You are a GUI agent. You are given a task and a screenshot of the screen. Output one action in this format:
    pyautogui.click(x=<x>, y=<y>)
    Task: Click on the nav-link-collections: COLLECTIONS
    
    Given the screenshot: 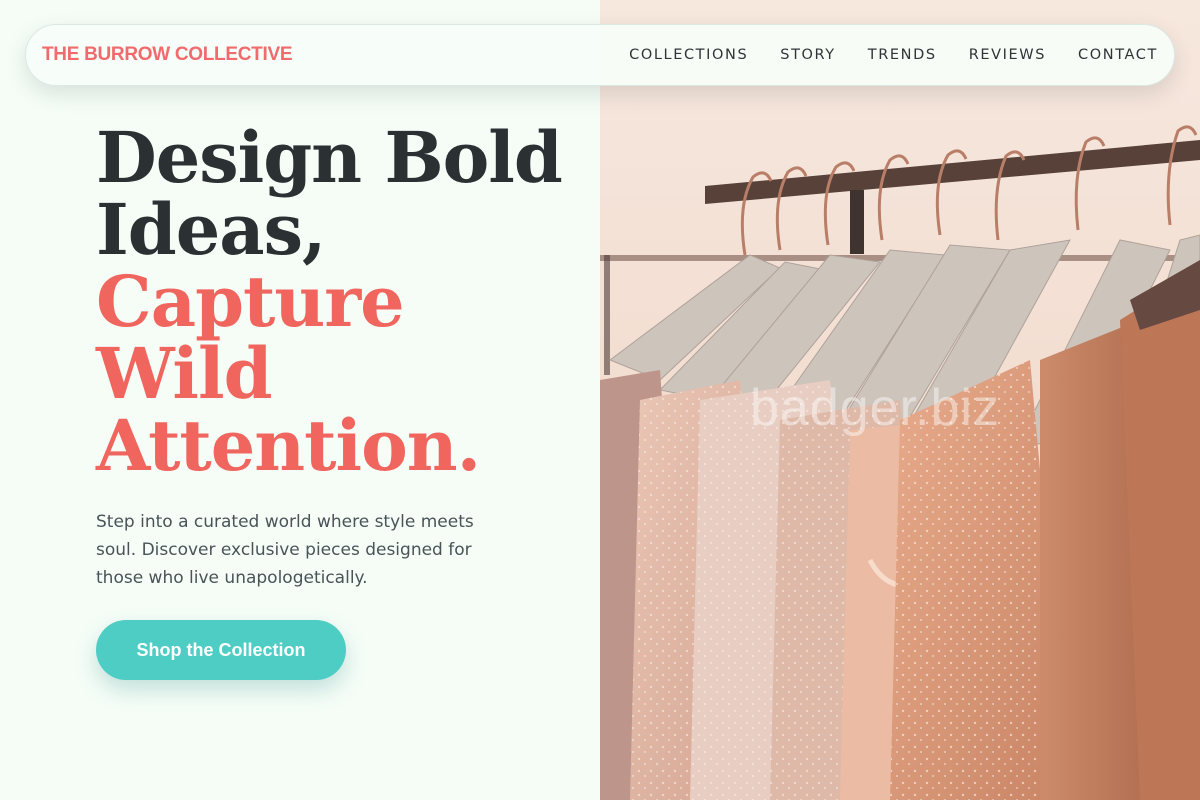 What is the action you would take?
    pyautogui.click(x=688, y=55)
    